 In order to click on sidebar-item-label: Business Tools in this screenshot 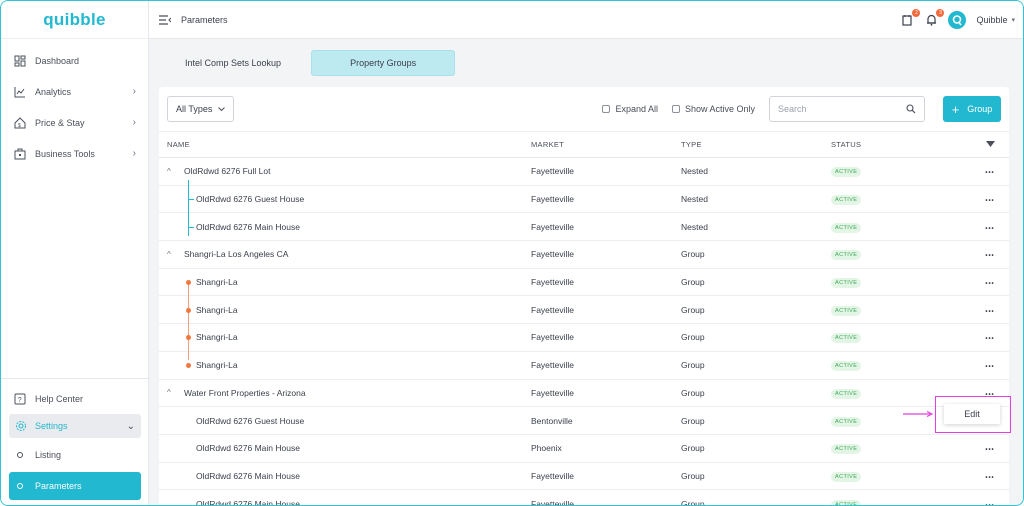, I will do `click(65, 153)`.